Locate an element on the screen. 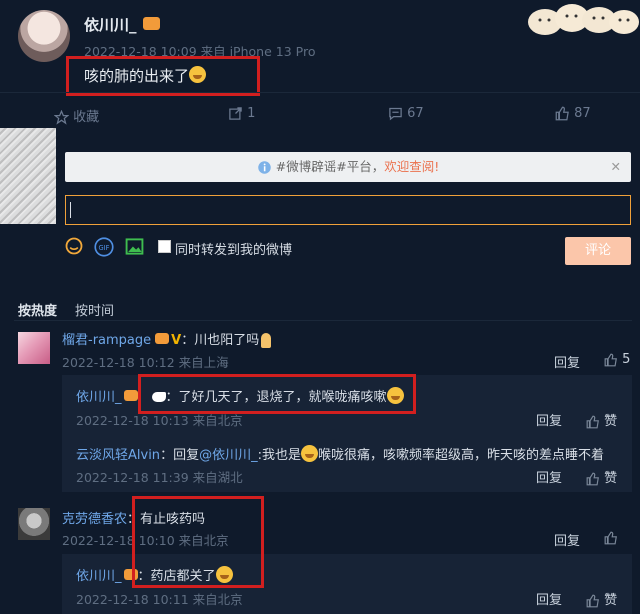  like-count: 87 is located at coordinates (582, 113).